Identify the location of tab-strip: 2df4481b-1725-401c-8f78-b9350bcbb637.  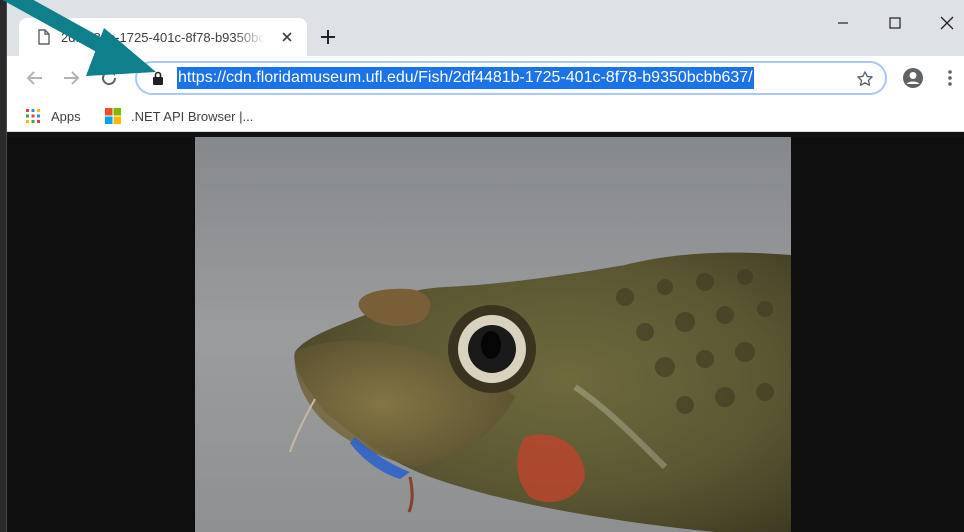
(485, 28).